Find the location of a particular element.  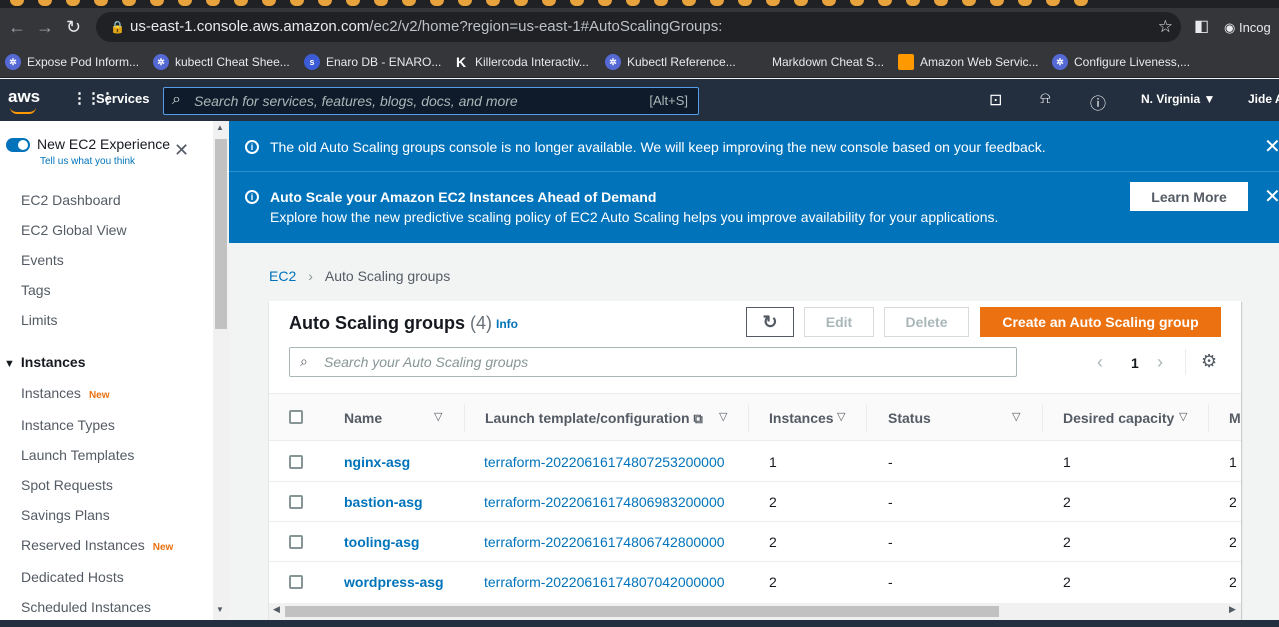

help-icon: ⓘ is located at coordinates (1098, 102).